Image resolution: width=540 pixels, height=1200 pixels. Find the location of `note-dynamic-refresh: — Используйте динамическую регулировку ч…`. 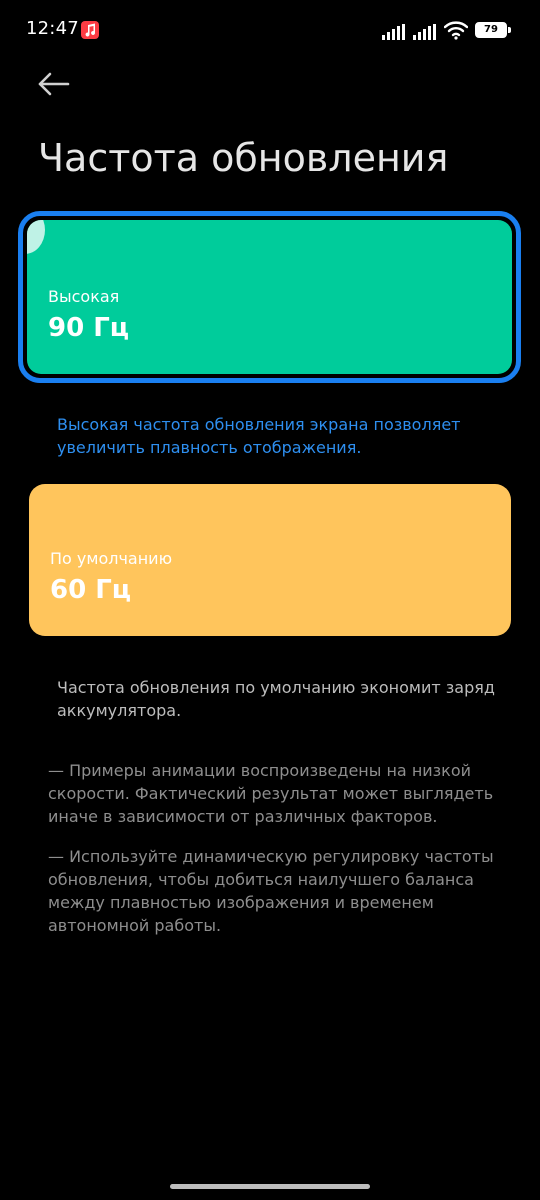

note-dynamic-refresh: — Используйте динамическую регулировку ч… is located at coordinates (271, 891).